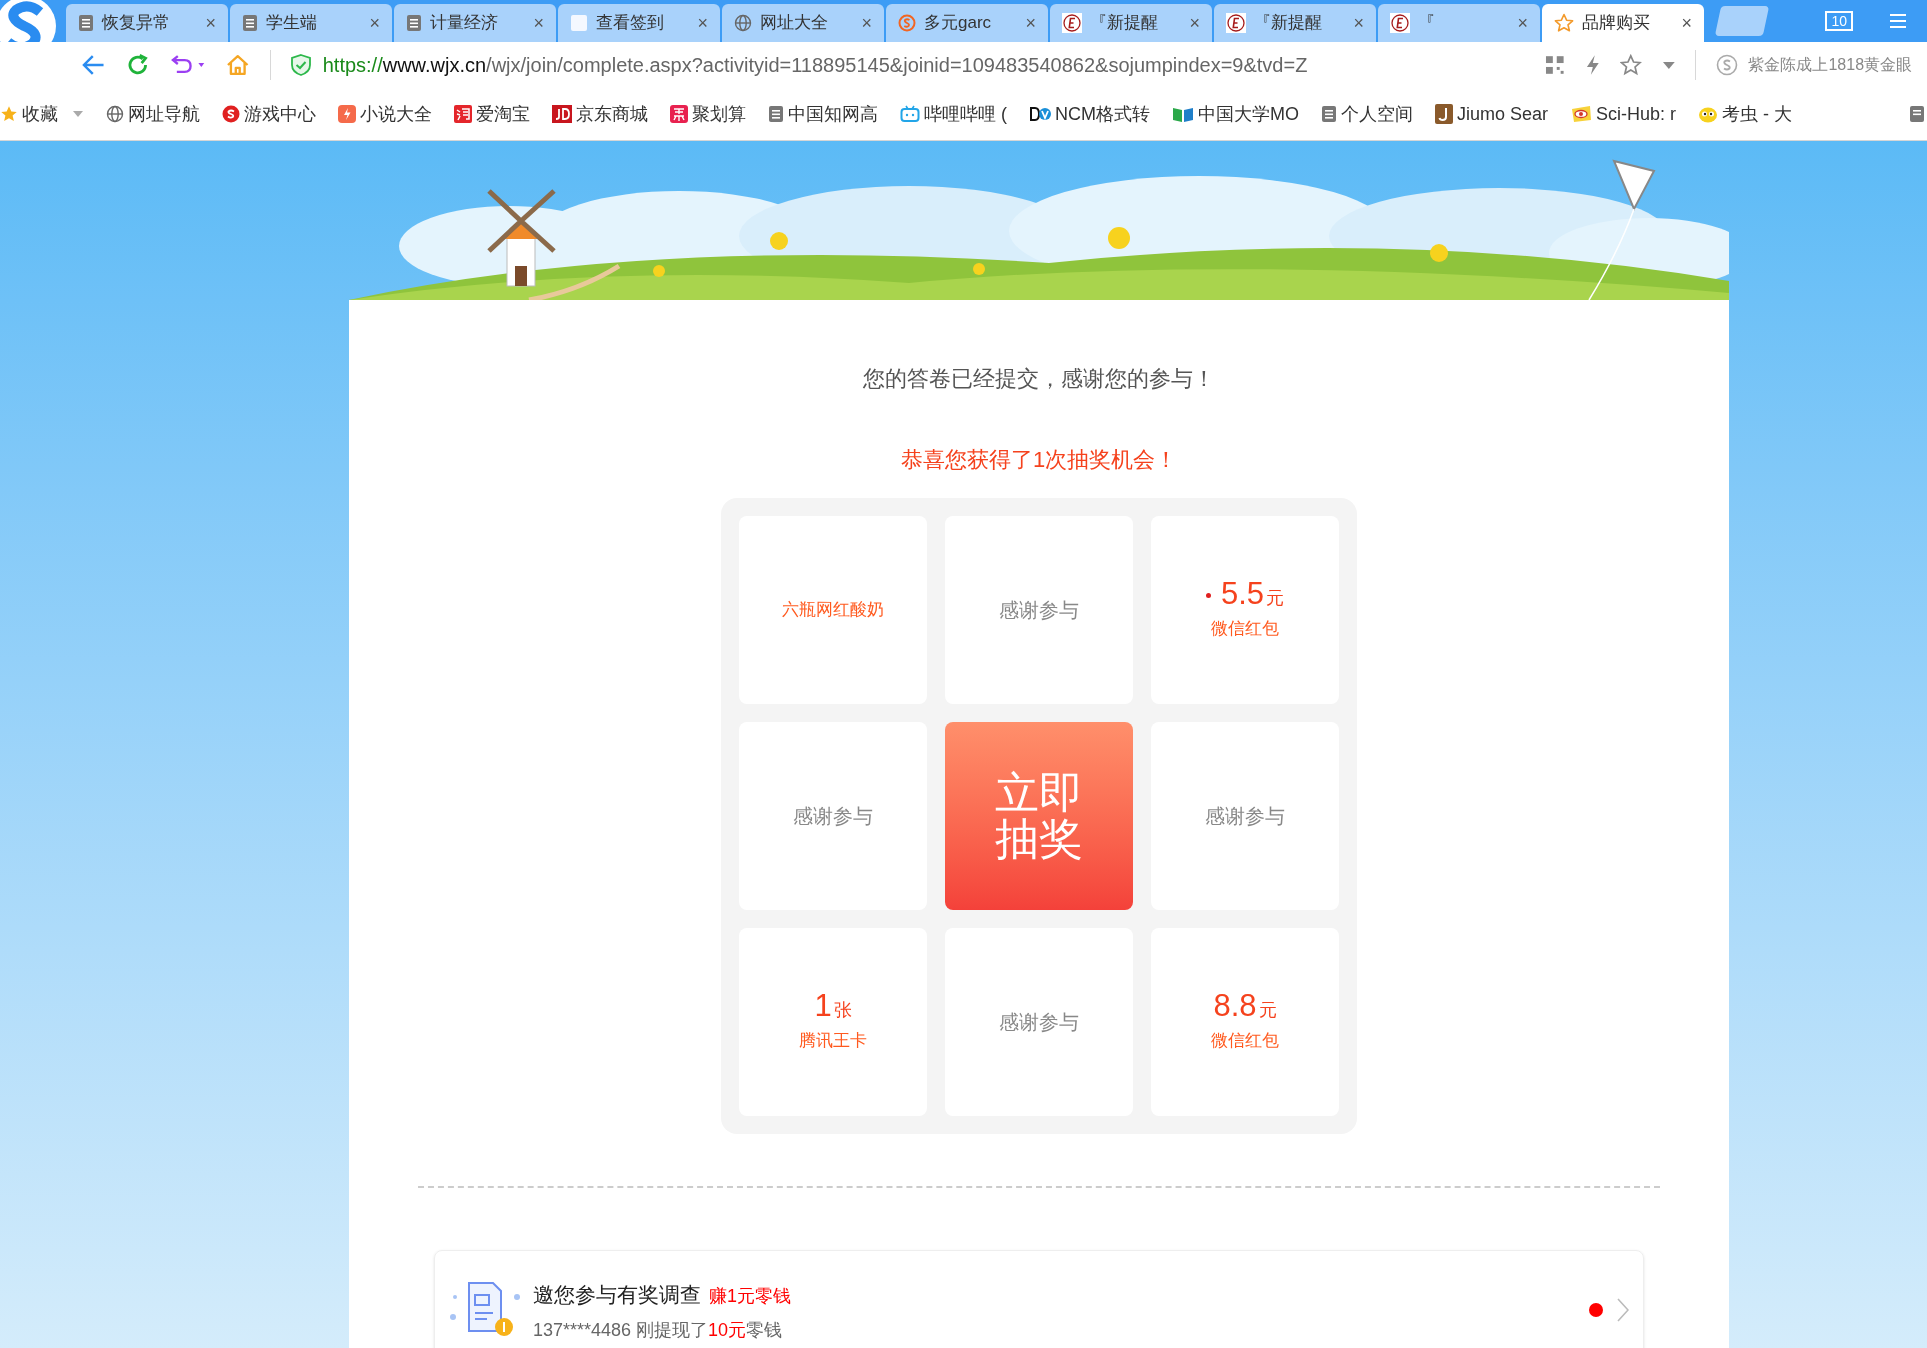 The image size is (1927, 1348). What do you see at coordinates (1616, 23) in the screenshot?
I see `tab-title: 品牌购买` at bounding box center [1616, 23].